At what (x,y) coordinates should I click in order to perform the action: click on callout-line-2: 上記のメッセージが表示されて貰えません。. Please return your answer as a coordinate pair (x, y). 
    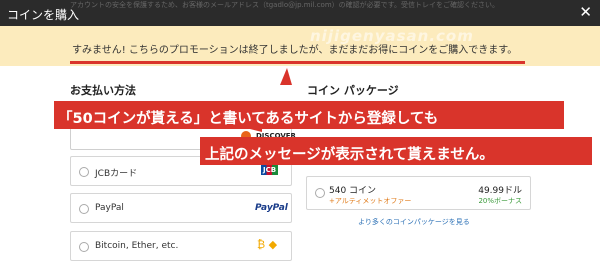
    Looking at the image, I should click on (349, 155).